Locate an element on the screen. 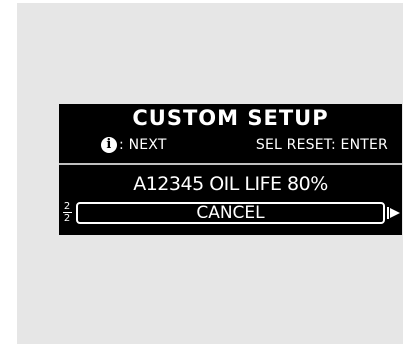 The width and height of the screenshot is (420, 347). page-total: 2 is located at coordinates (67, 218).